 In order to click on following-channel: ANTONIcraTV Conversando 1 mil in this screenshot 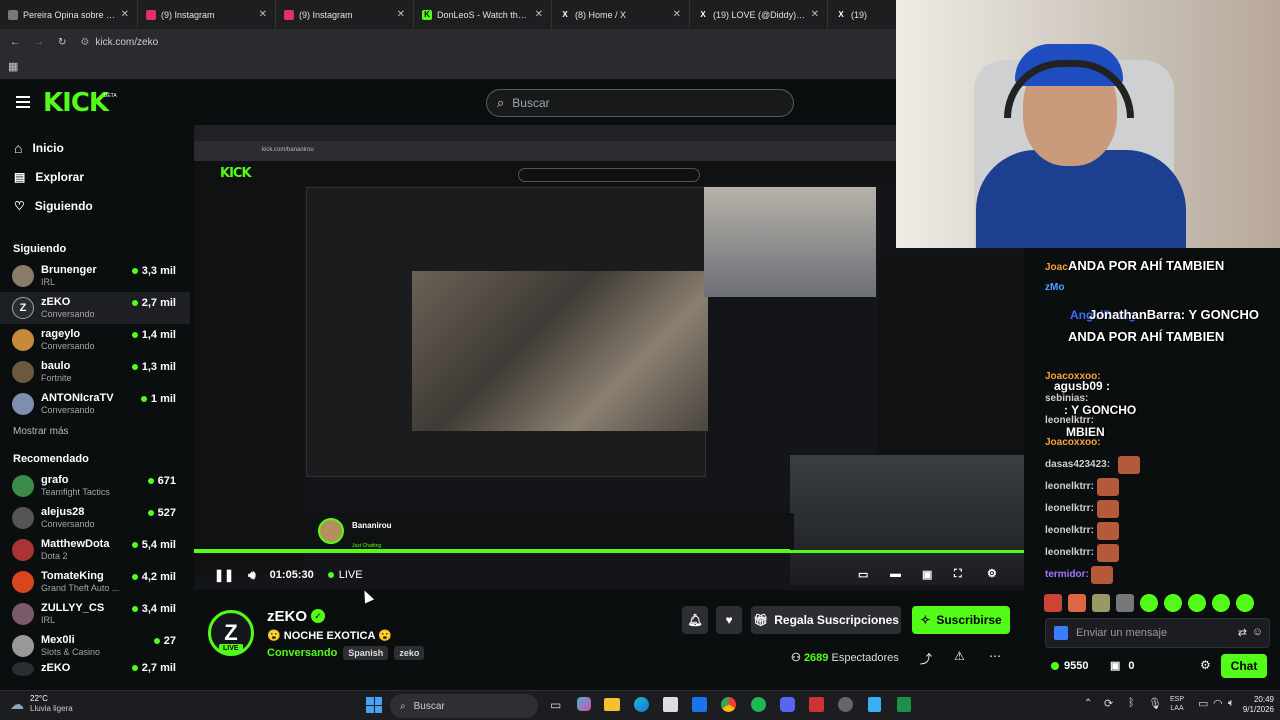, I will do `click(95, 404)`.